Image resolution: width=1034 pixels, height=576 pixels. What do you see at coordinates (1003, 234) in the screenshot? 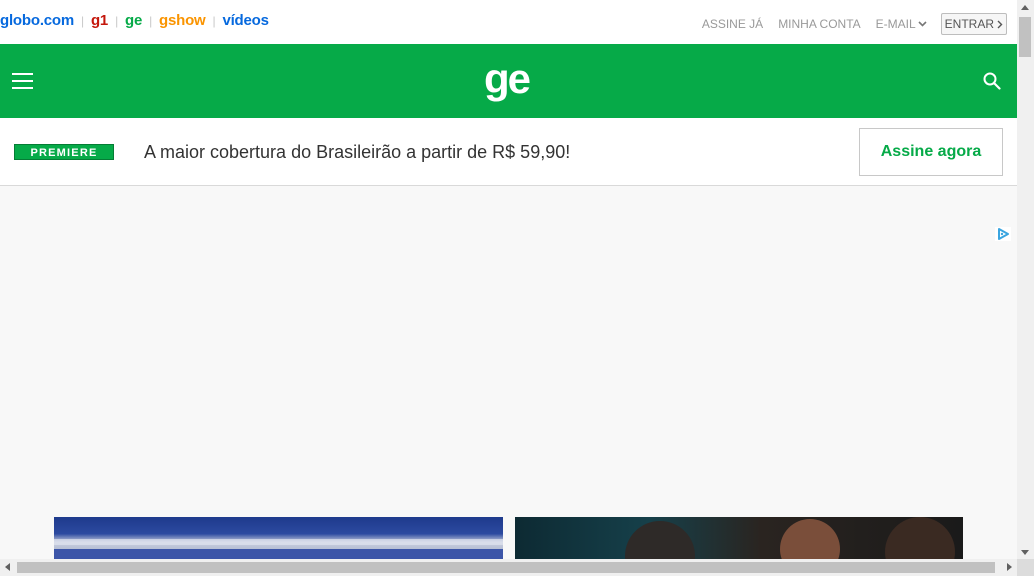
I see `adchoices-icon` at bounding box center [1003, 234].